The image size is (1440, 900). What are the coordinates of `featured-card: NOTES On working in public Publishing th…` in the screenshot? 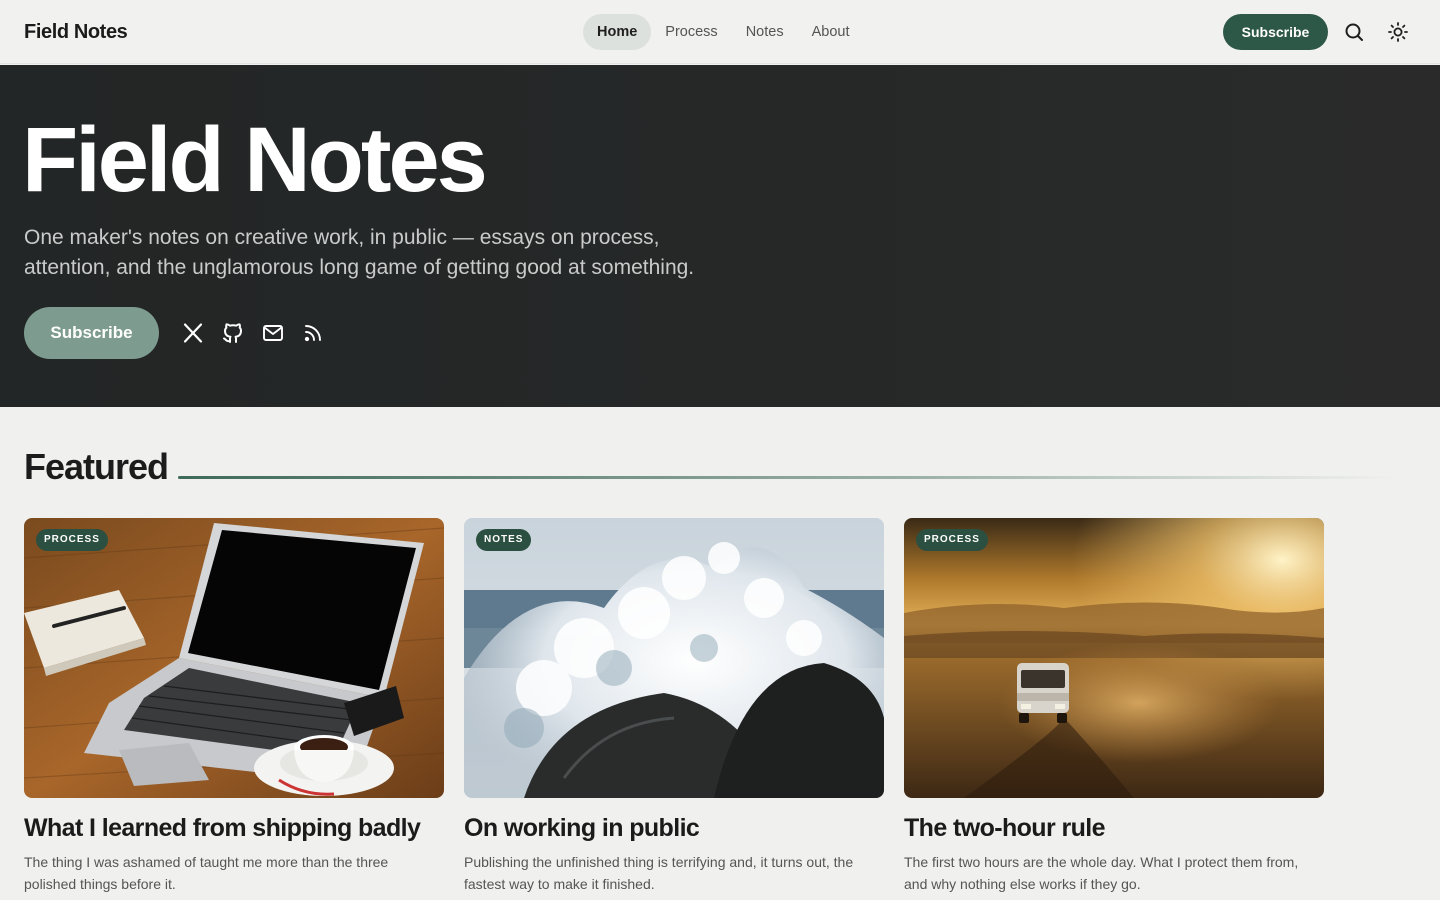 It's located at (674, 709).